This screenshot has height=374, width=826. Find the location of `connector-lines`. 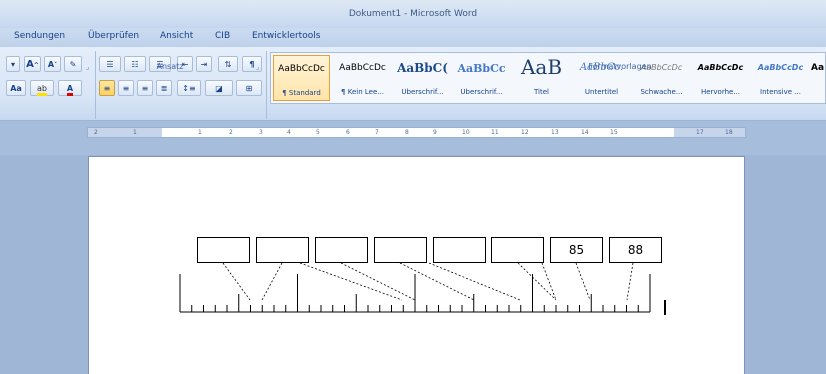

connector-lines is located at coordinates (428, 281).